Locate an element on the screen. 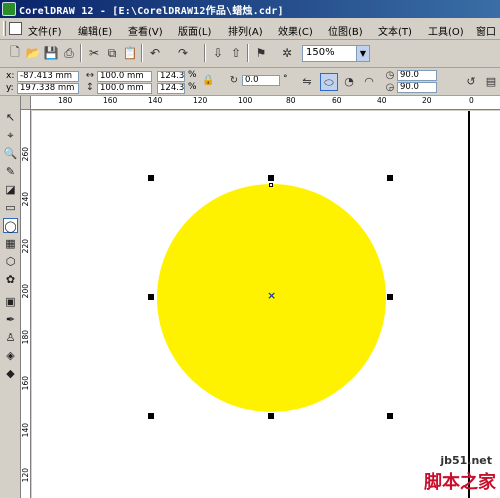 This screenshot has width=500, height=498. menu-file: 文件(F) is located at coordinates (45, 30).